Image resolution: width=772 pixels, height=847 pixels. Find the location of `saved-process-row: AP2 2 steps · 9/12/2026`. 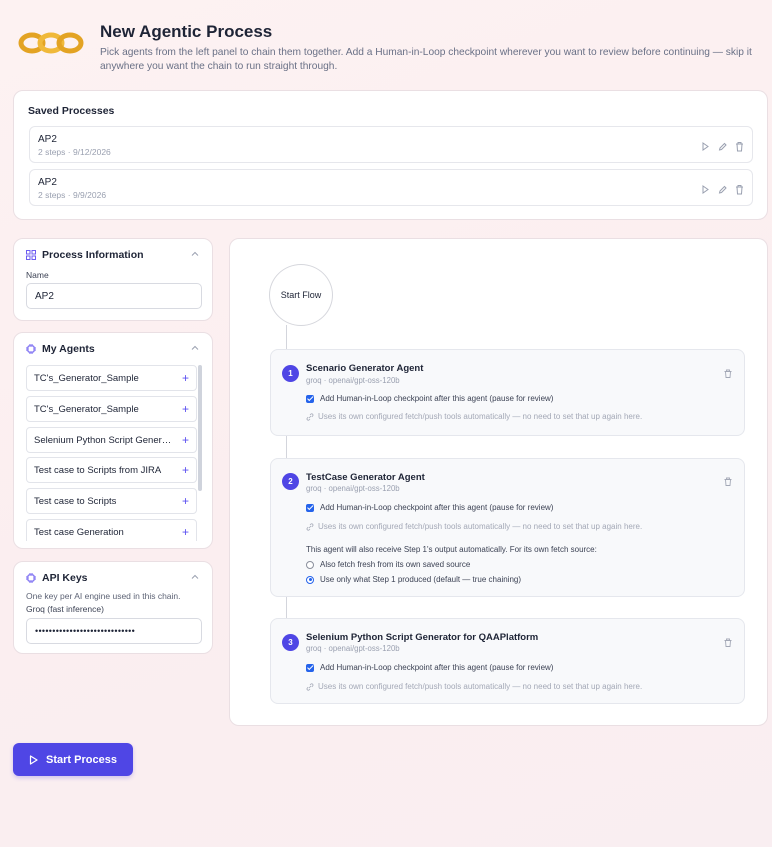

saved-process-row: AP2 2 steps · 9/12/2026 is located at coordinates (391, 144).